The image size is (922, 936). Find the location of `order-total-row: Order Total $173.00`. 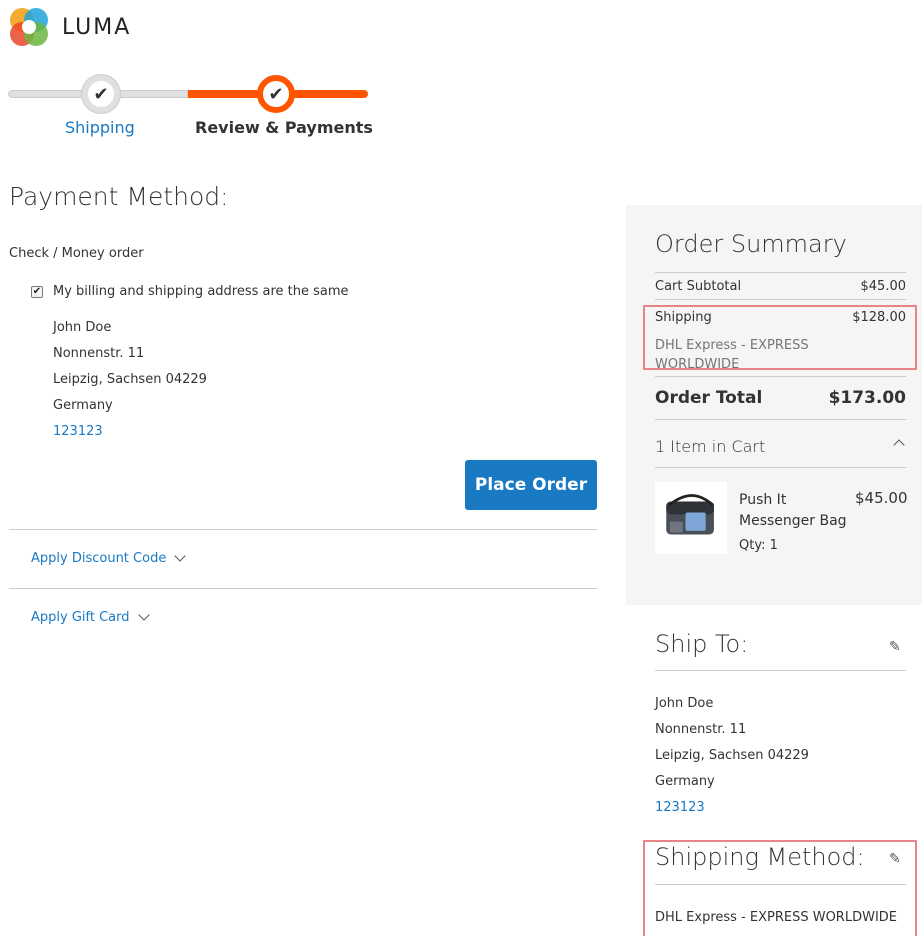

order-total-row: Order Total $173.00 is located at coordinates (780, 398).